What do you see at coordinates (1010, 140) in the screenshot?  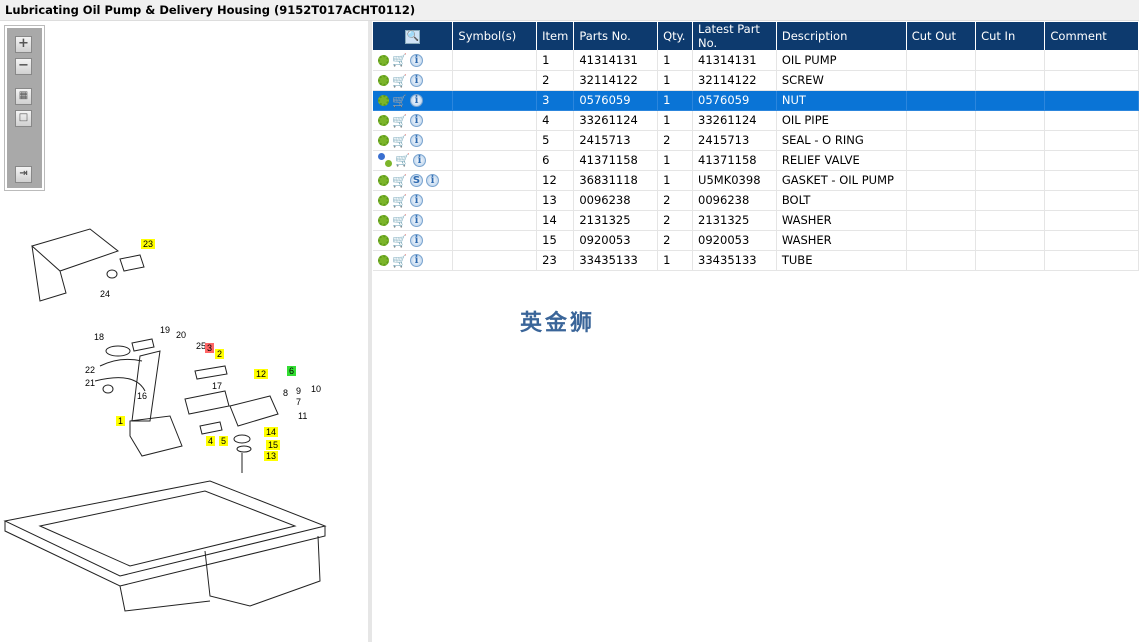 I see `cell-cut-in` at bounding box center [1010, 140].